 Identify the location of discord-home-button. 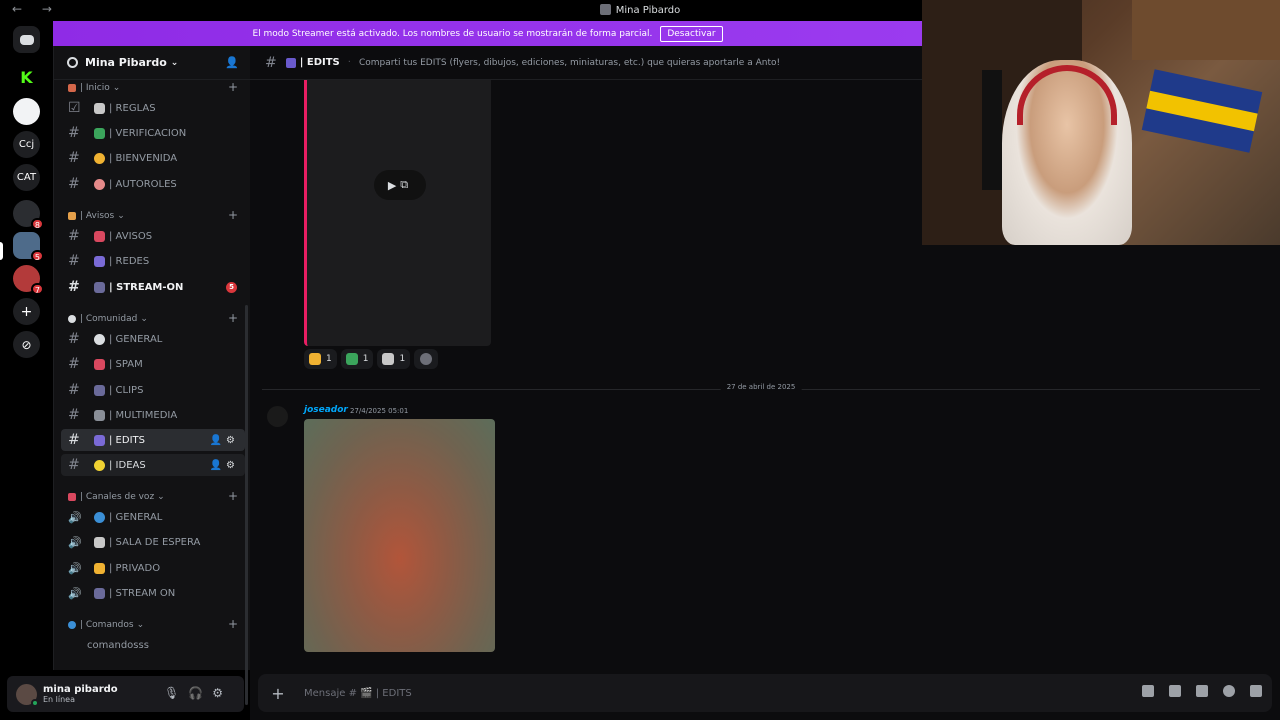
(26, 39).